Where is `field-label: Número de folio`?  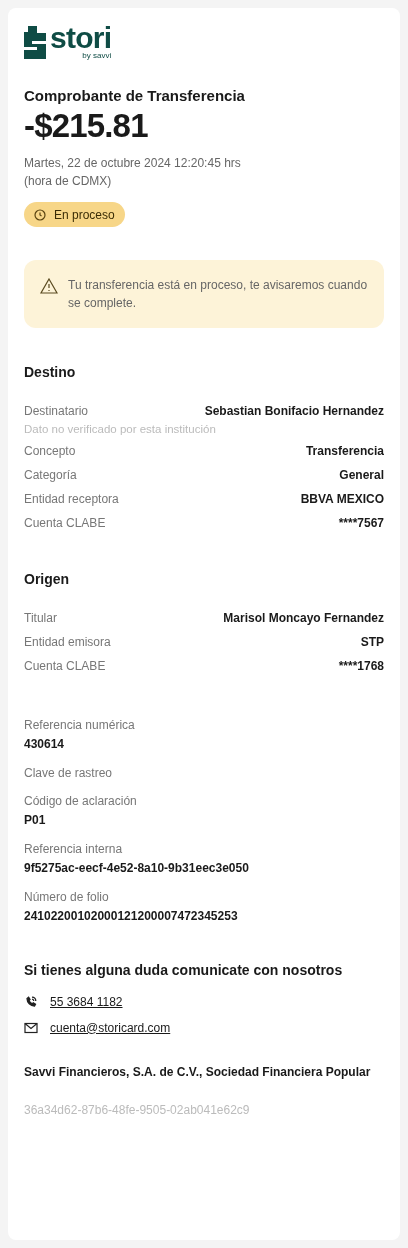 field-label: Número de folio is located at coordinates (67, 897).